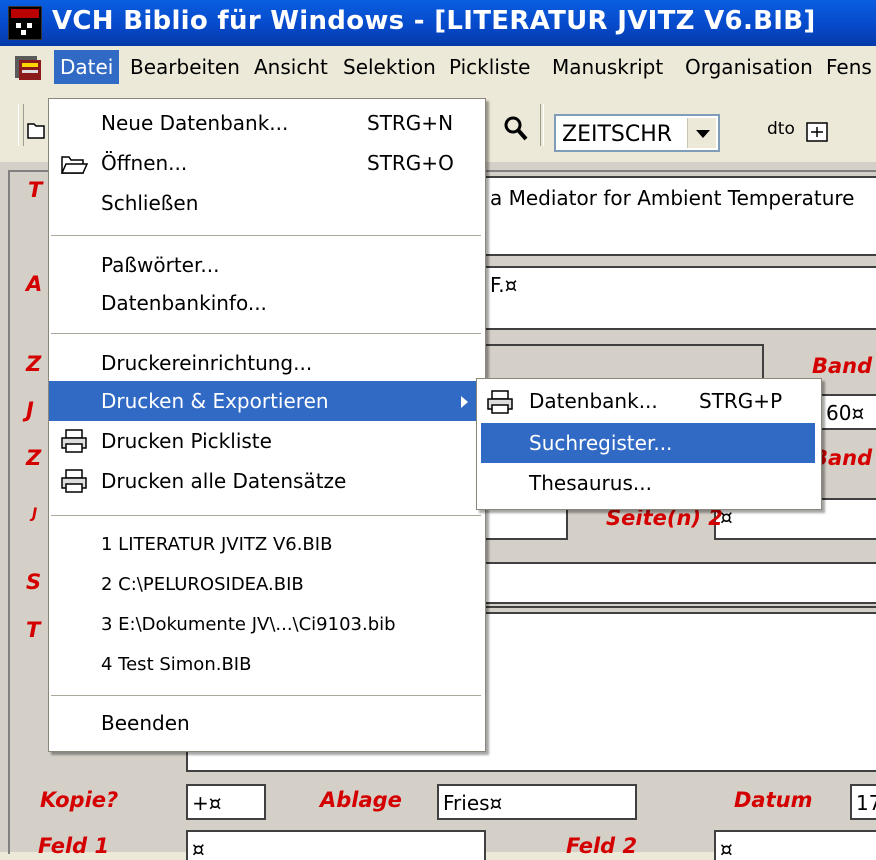 This screenshot has width=876, height=860. I want to click on menu-item-label: Schließen, so click(150, 203).